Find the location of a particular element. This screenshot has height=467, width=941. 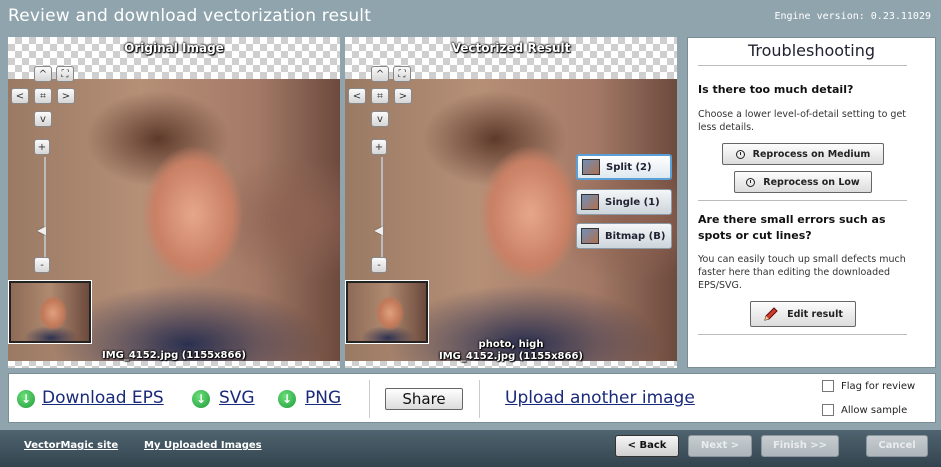

reprocess-medium-label: Reprocess on Medium is located at coordinates (811, 154).